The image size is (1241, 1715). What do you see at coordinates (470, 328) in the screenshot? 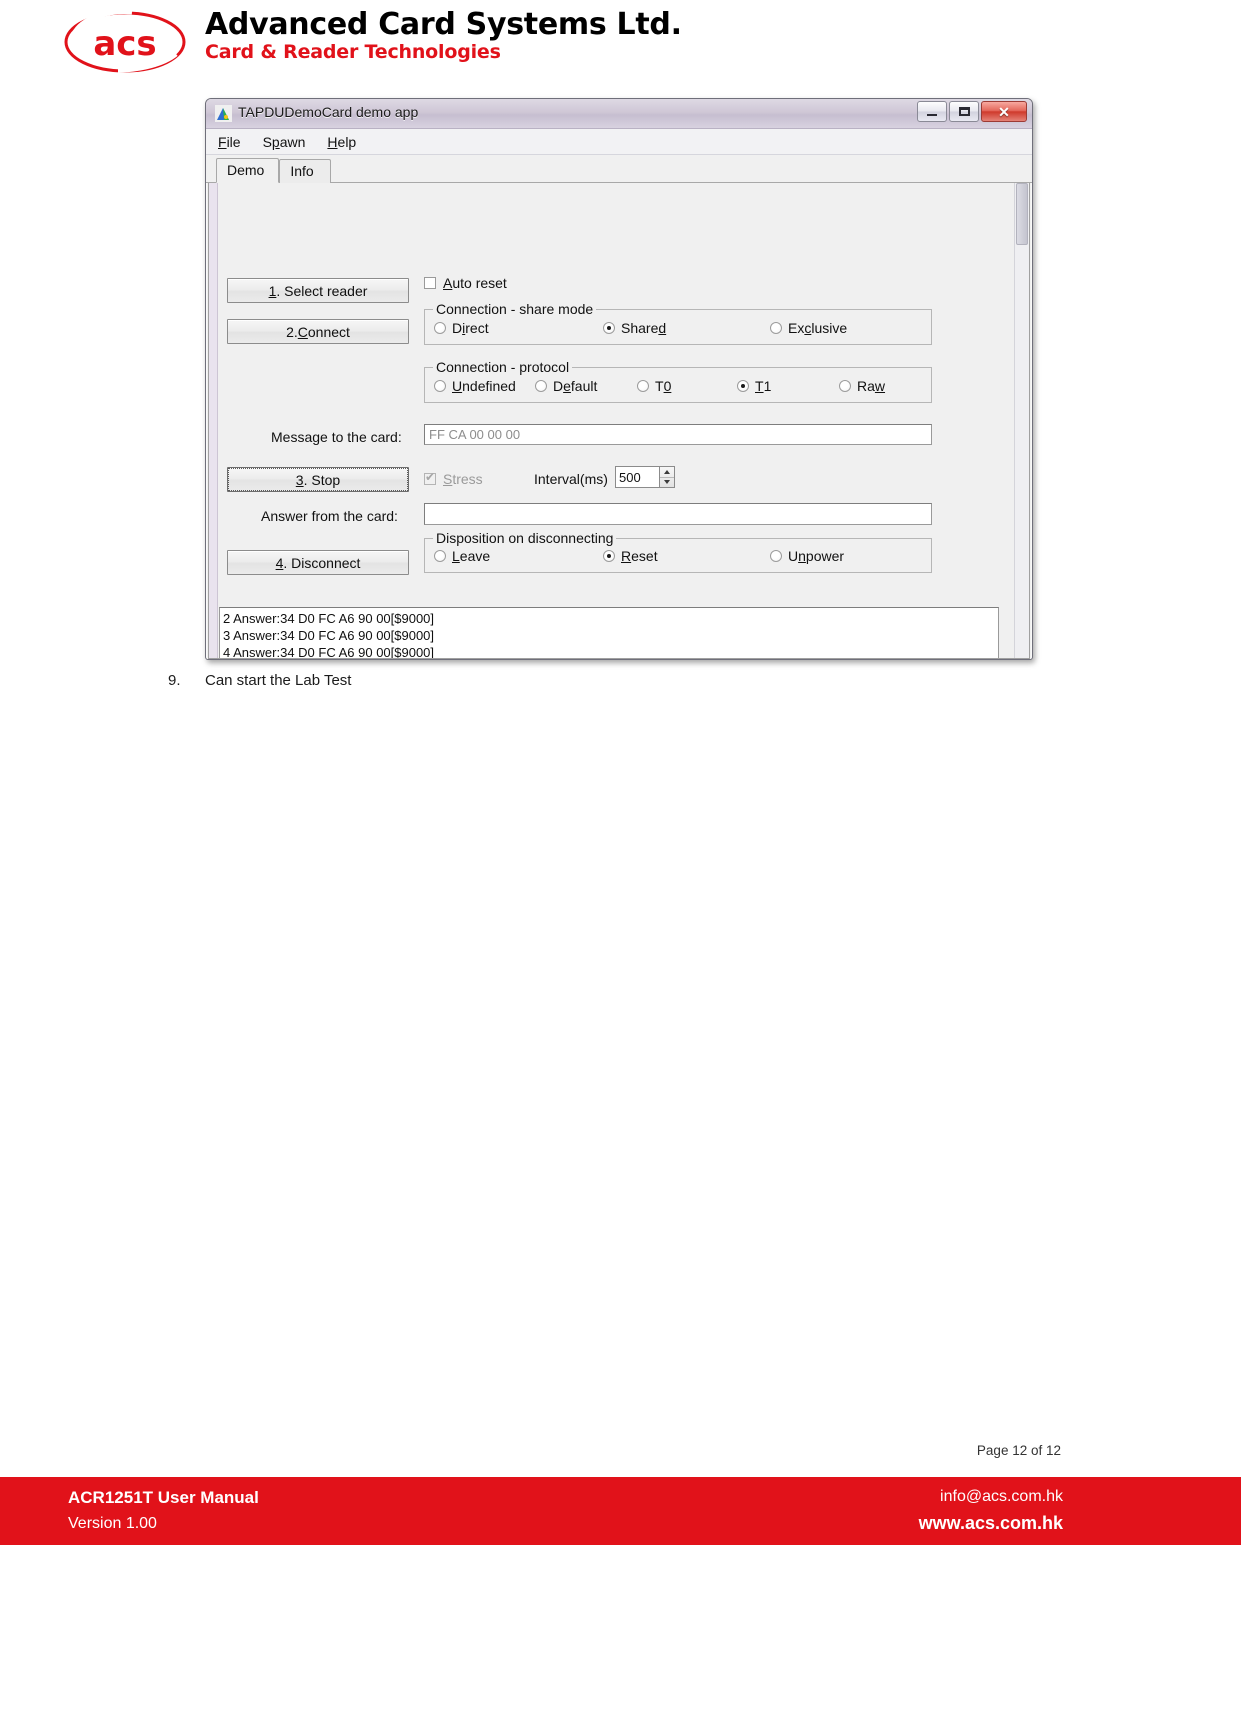
I see `radio-label: Direct` at bounding box center [470, 328].